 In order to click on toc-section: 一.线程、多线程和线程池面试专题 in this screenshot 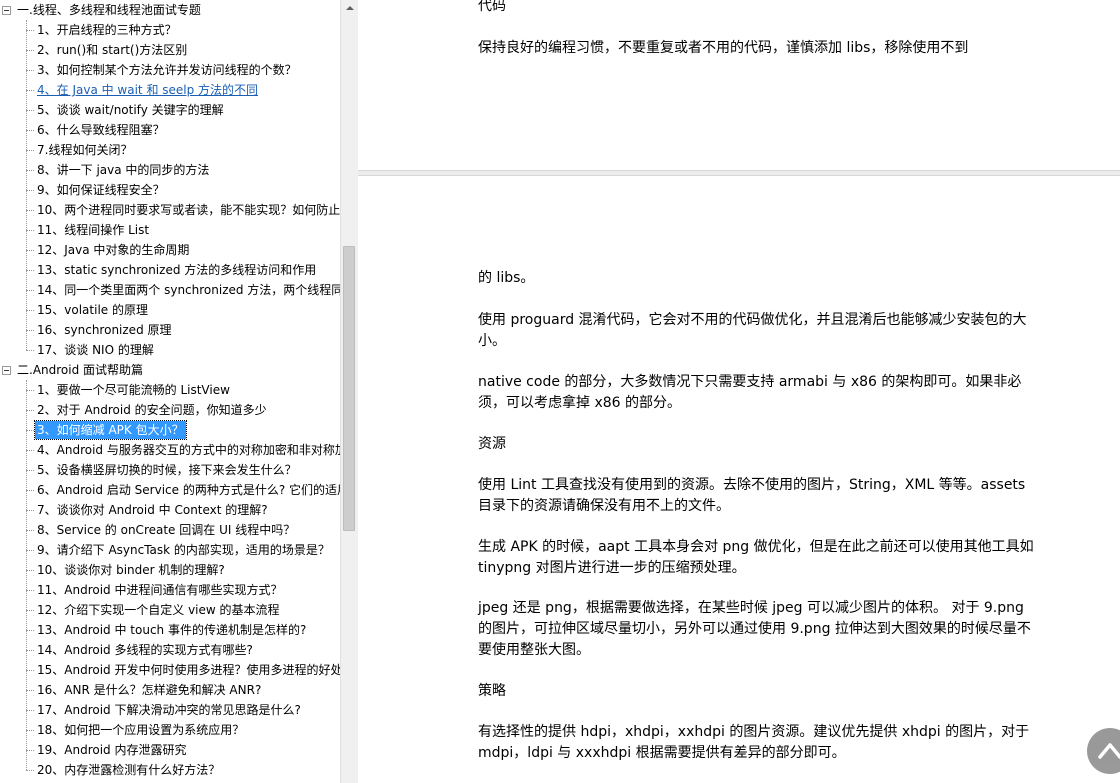, I will do `click(170, 10)`.